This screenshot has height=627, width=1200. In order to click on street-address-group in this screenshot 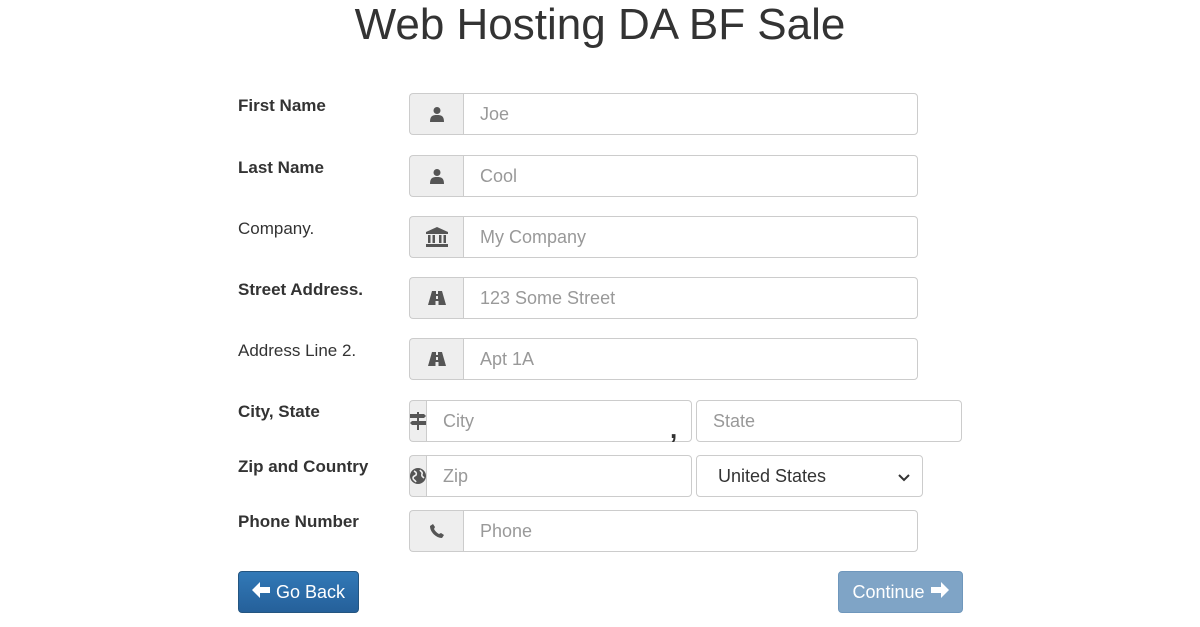, I will do `click(663, 298)`.